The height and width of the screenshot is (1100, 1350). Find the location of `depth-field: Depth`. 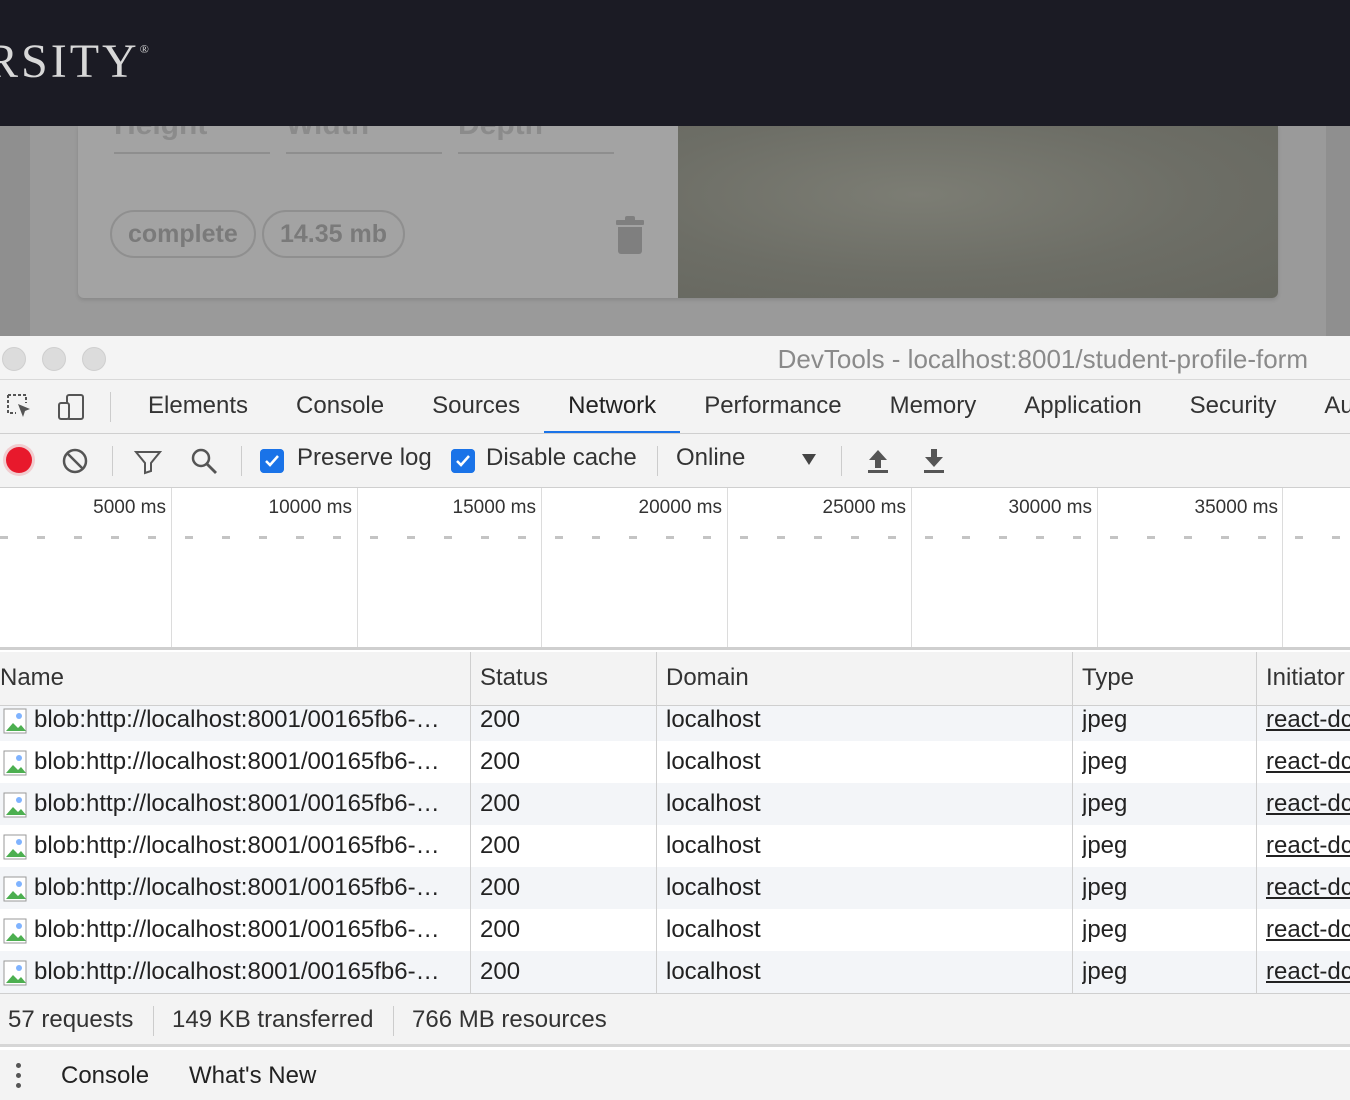

depth-field: Depth is located at coordinates (536, 140).